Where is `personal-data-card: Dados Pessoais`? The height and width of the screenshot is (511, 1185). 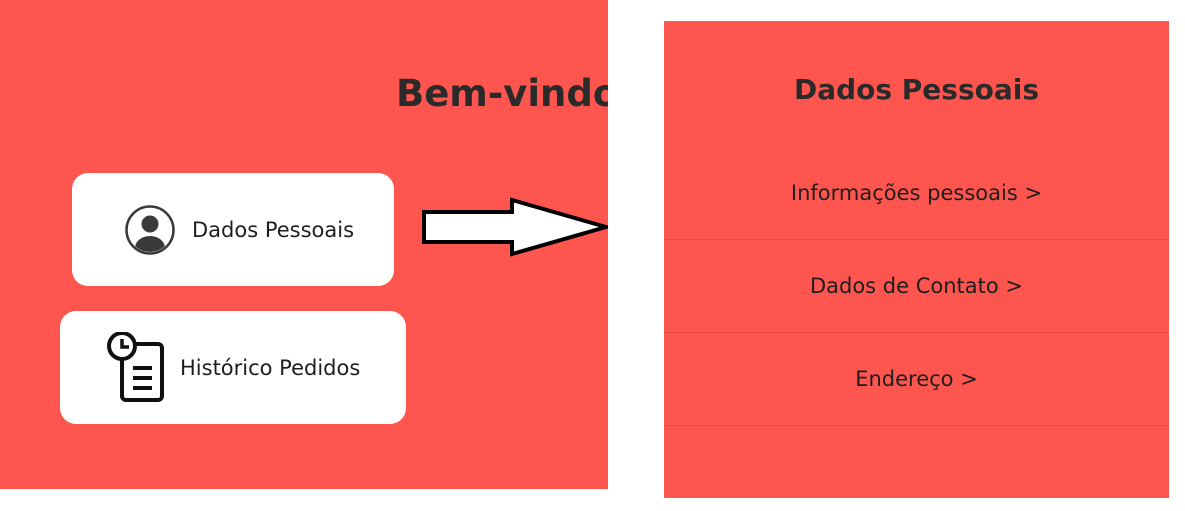 personal-data-card: Dados Pessoais is located at coordinates (233, 229).